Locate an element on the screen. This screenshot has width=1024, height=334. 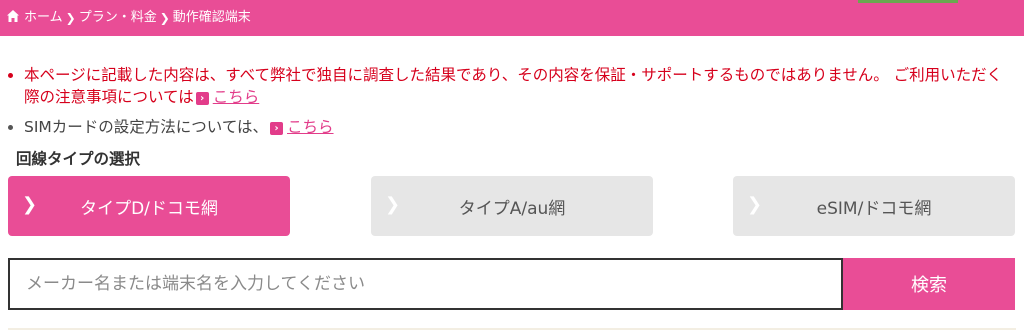
line-type-au-button: ❯ タイプA/au網 is located at coordinates (512, 206).